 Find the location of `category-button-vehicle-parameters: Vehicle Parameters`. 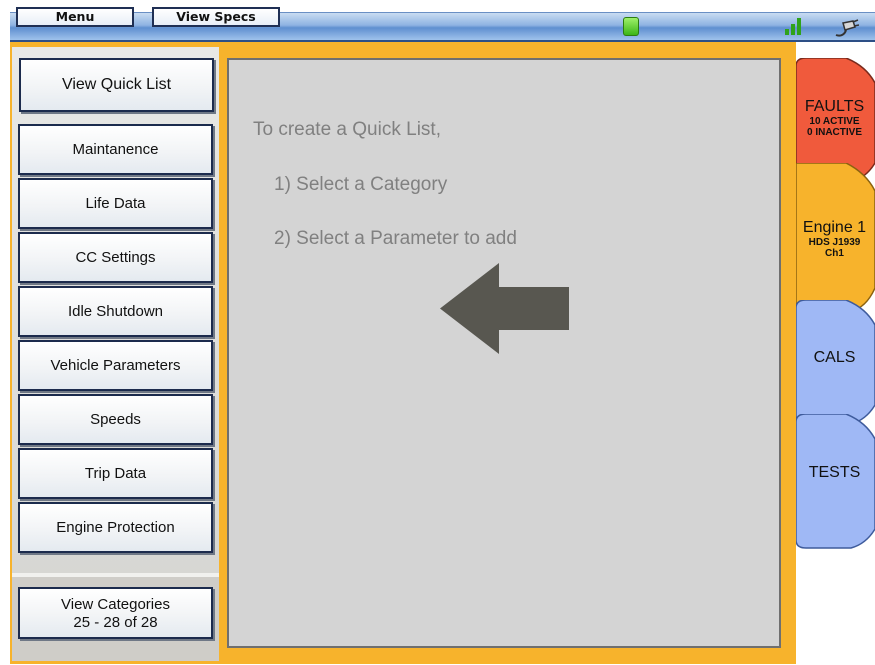

category-button-vehicle-parameters: Vehicle Parameters is located at coordinates (115, 365).